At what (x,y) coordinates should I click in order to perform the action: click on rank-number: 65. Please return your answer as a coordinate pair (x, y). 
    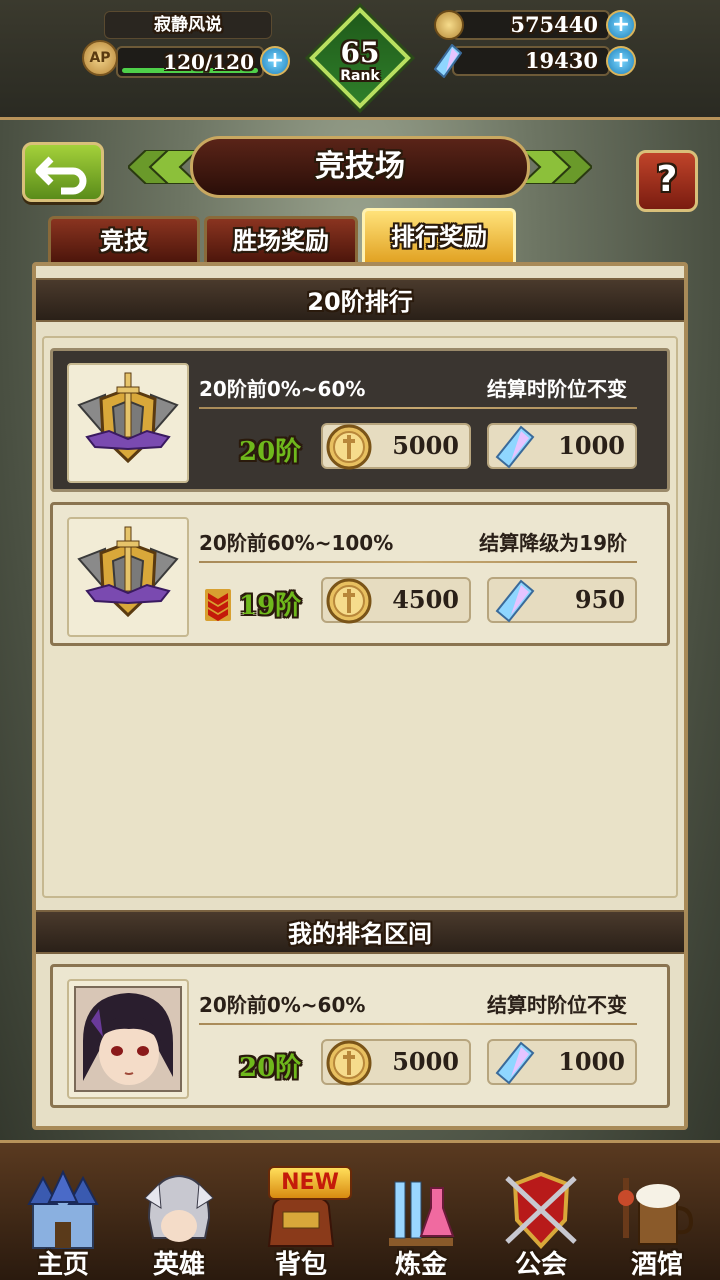
    Looking at the image, I should click on (360, 52).